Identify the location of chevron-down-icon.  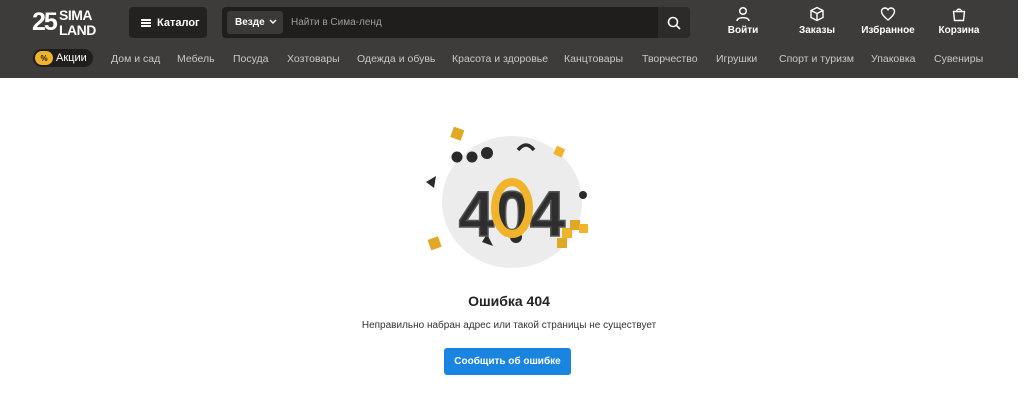
(273, 22).